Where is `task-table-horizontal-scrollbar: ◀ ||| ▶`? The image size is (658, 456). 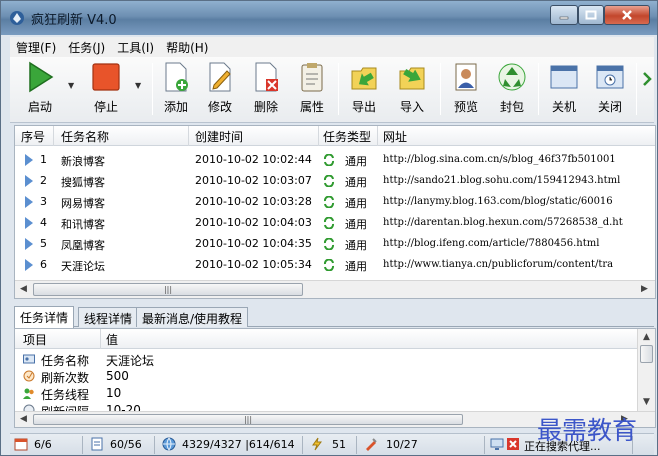
task-table-horizontal-scrollbar: ◀ ||| ▶ is located at coordinates (335, 289).